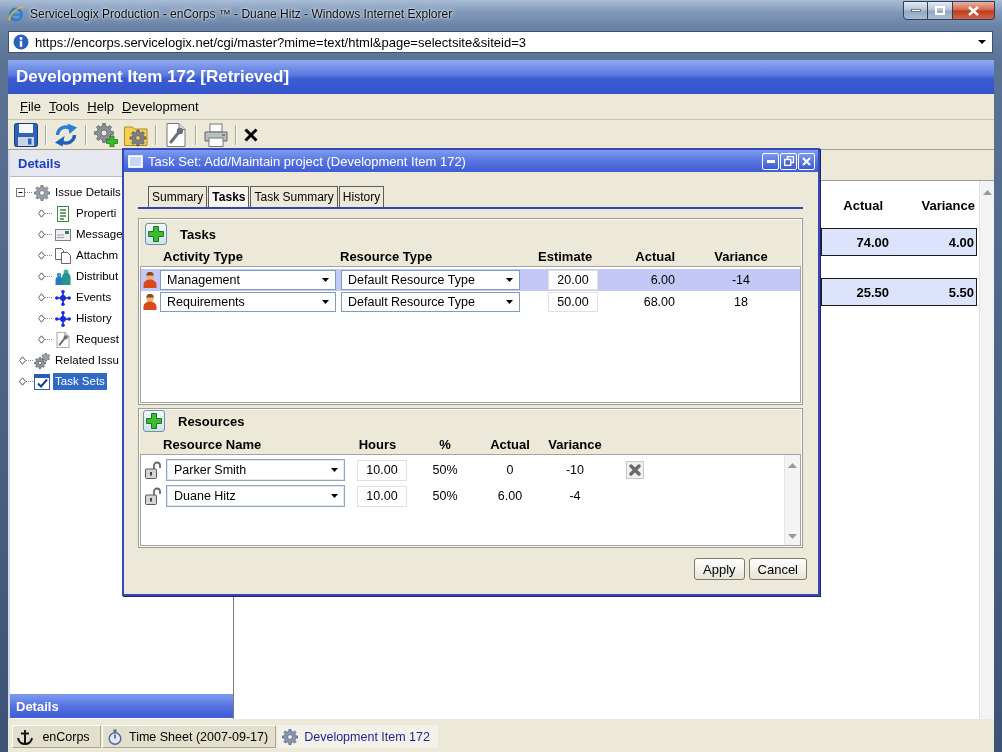 This screenshot has width=1002, height=752. I want to click on table-cell: 50%, so click(445, 496).